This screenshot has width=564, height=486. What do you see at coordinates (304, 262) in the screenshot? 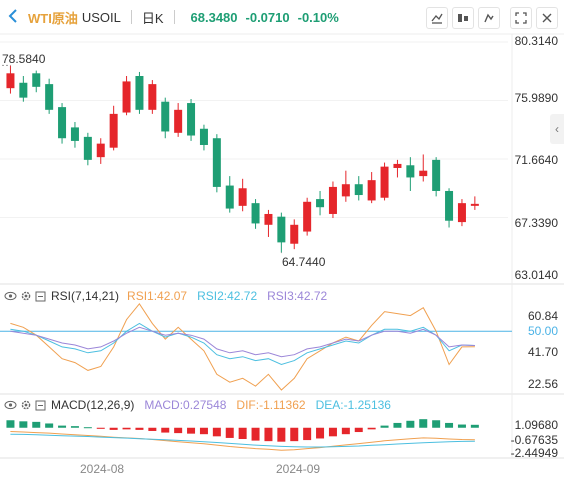
I see `low-annotation: 64.7440` at bounding box center [304, 262].